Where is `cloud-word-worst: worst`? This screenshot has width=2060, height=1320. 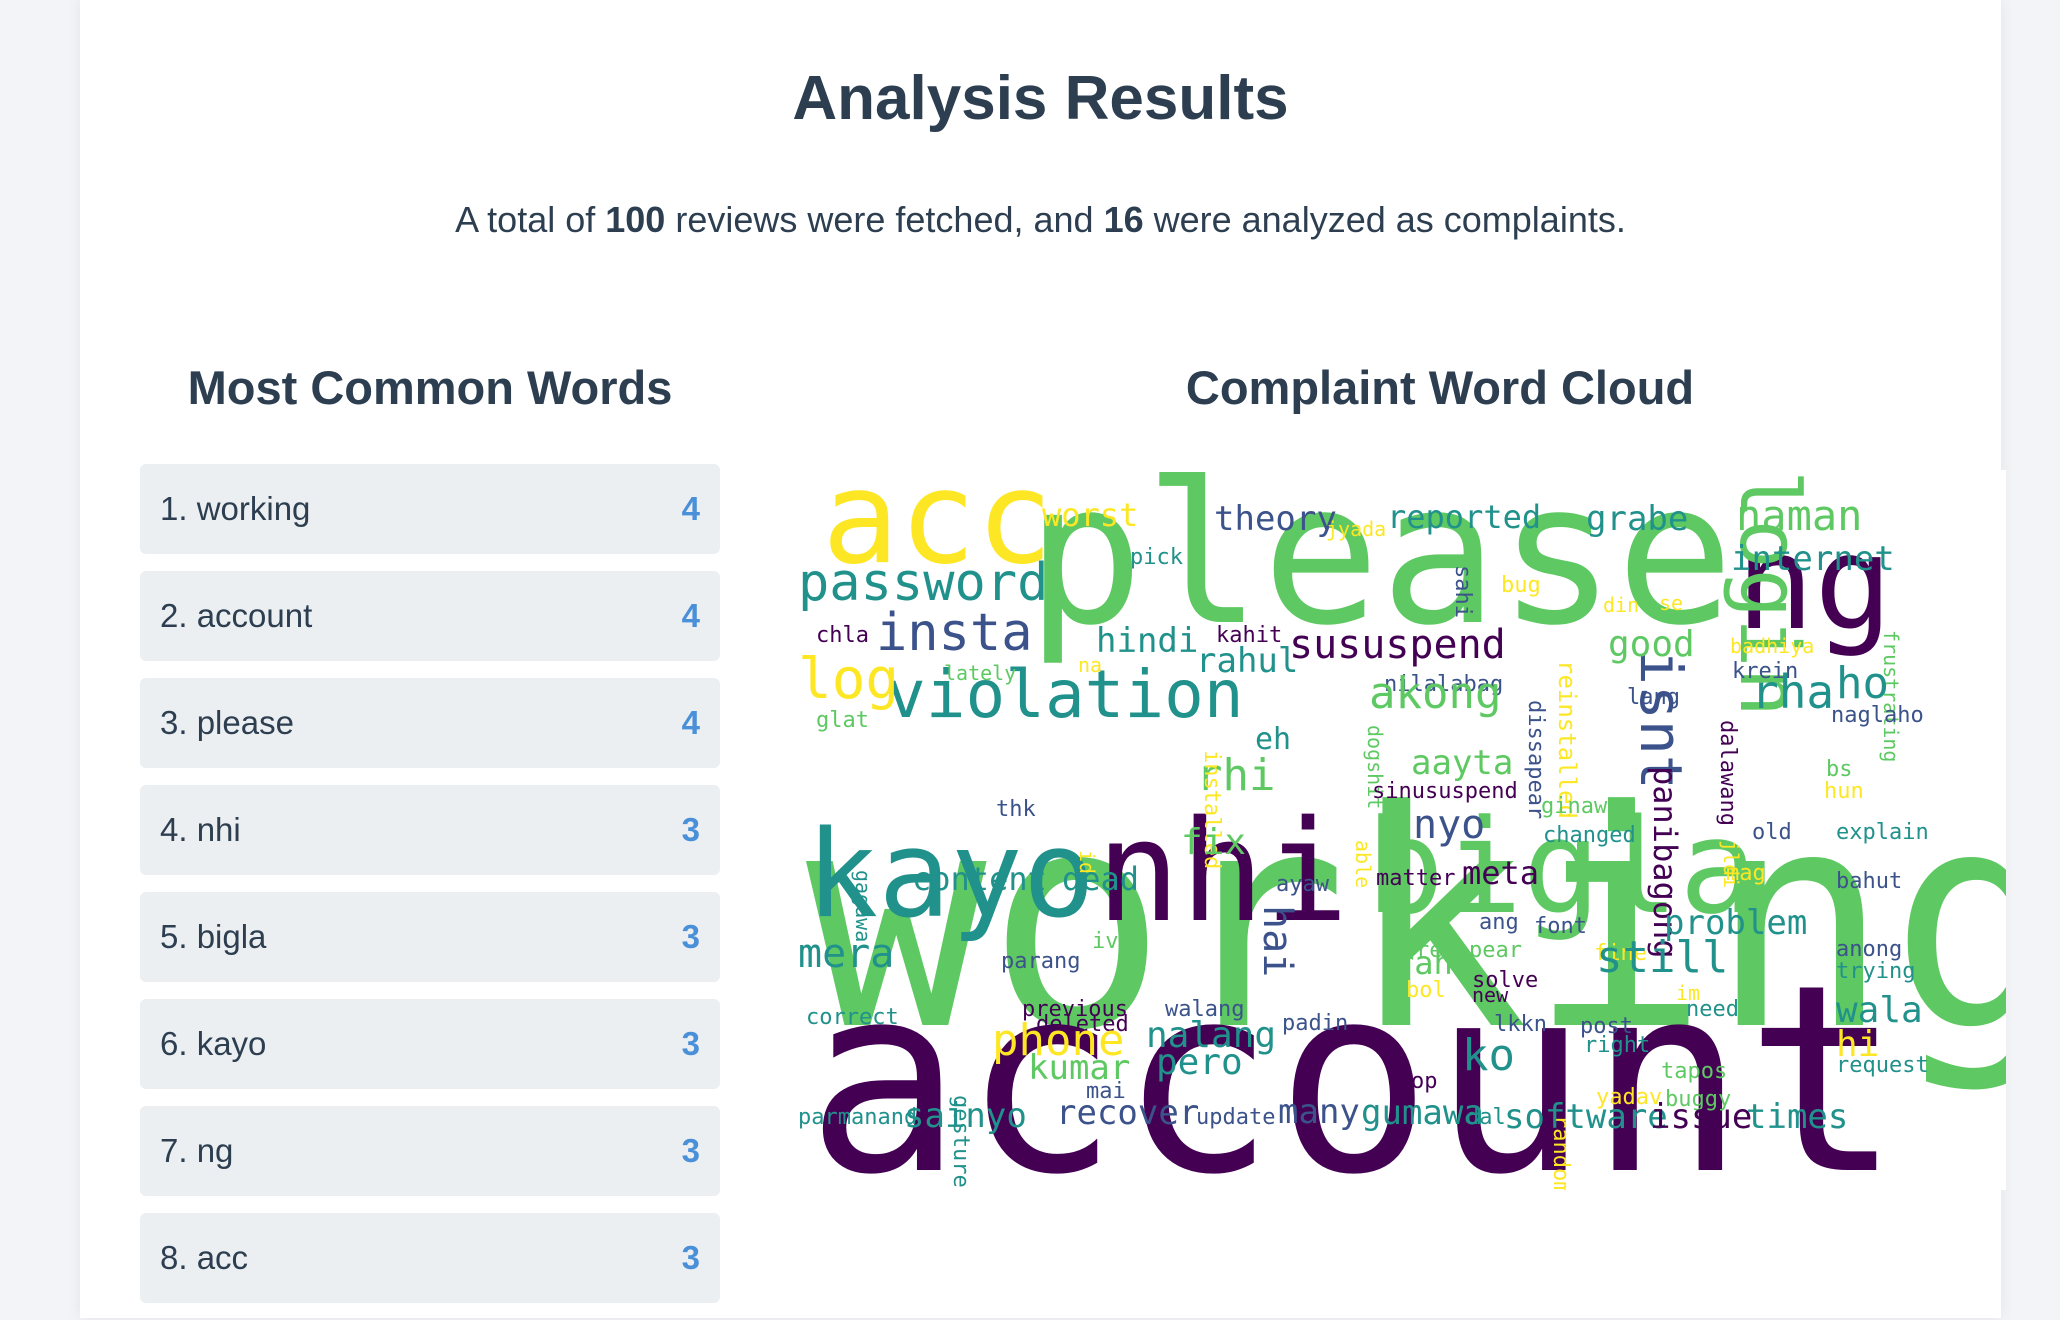
cloud-word-worst: worst is located at coordinates (1090, 515).